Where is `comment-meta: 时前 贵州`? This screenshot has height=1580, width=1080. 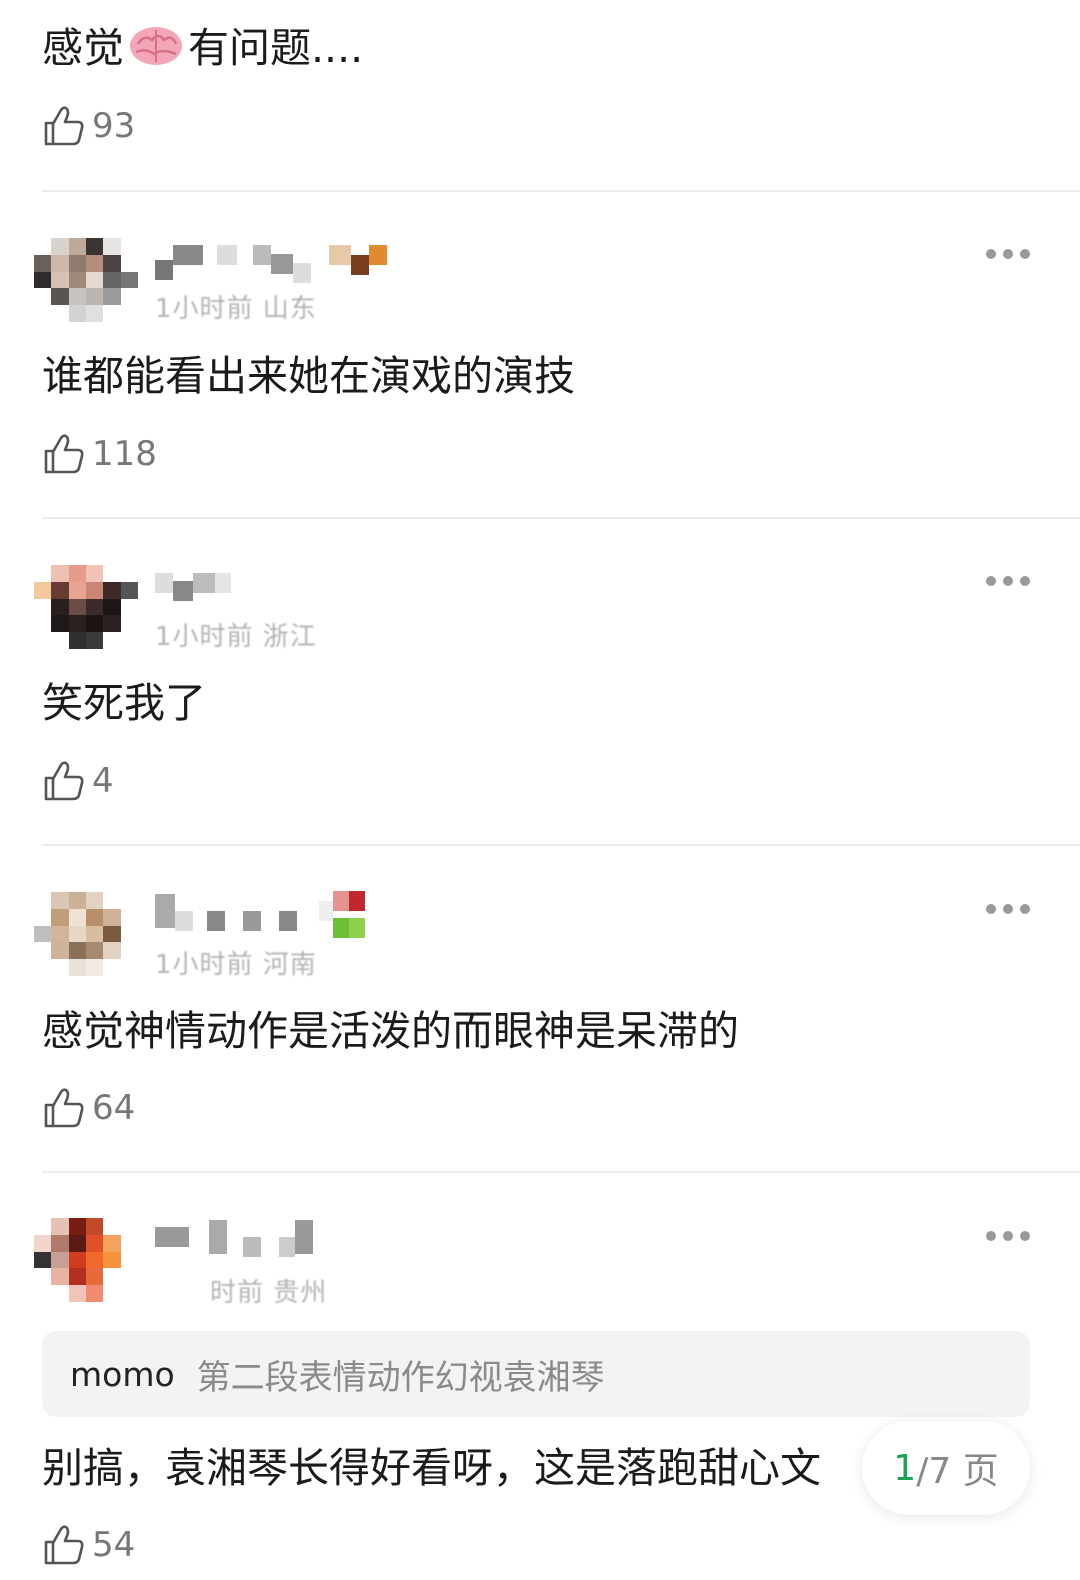 comment-meta: 时前 贵州 is located at coordinates (269, 1293).